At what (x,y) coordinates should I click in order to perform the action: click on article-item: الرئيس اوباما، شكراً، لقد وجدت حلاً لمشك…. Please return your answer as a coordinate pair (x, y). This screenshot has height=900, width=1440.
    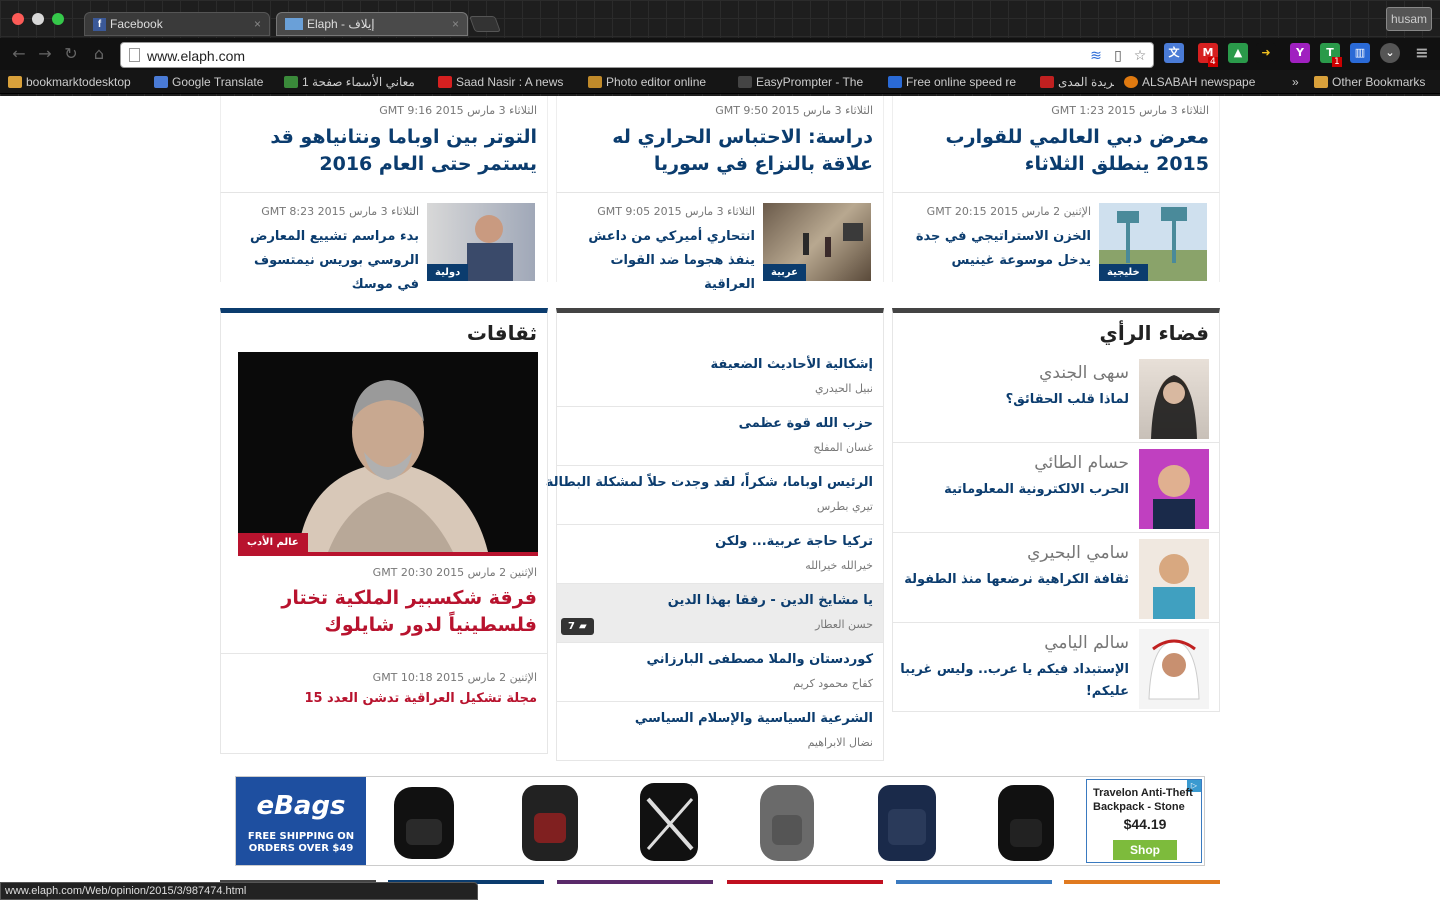
    Looking at the image, I should click on (714, 495).